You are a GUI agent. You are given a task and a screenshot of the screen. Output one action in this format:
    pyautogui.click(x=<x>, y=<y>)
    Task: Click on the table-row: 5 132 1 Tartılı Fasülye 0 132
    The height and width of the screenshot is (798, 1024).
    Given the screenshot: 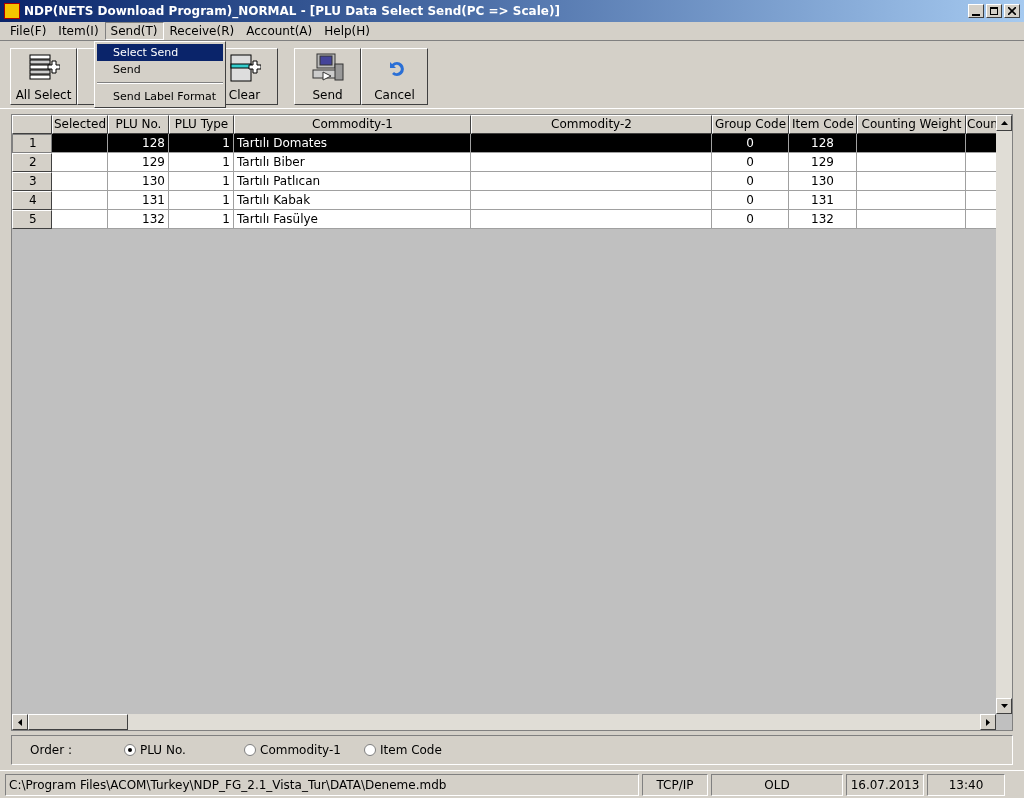 What is the action you would take?
    pyautogui.click(x=505, y=219)
    